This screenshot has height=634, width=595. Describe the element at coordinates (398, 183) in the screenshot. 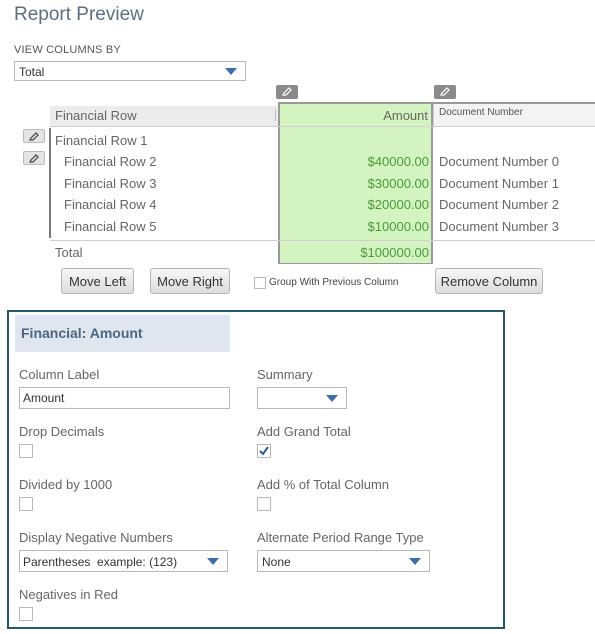

I see `table-row-amount: $30000.00` at that location.